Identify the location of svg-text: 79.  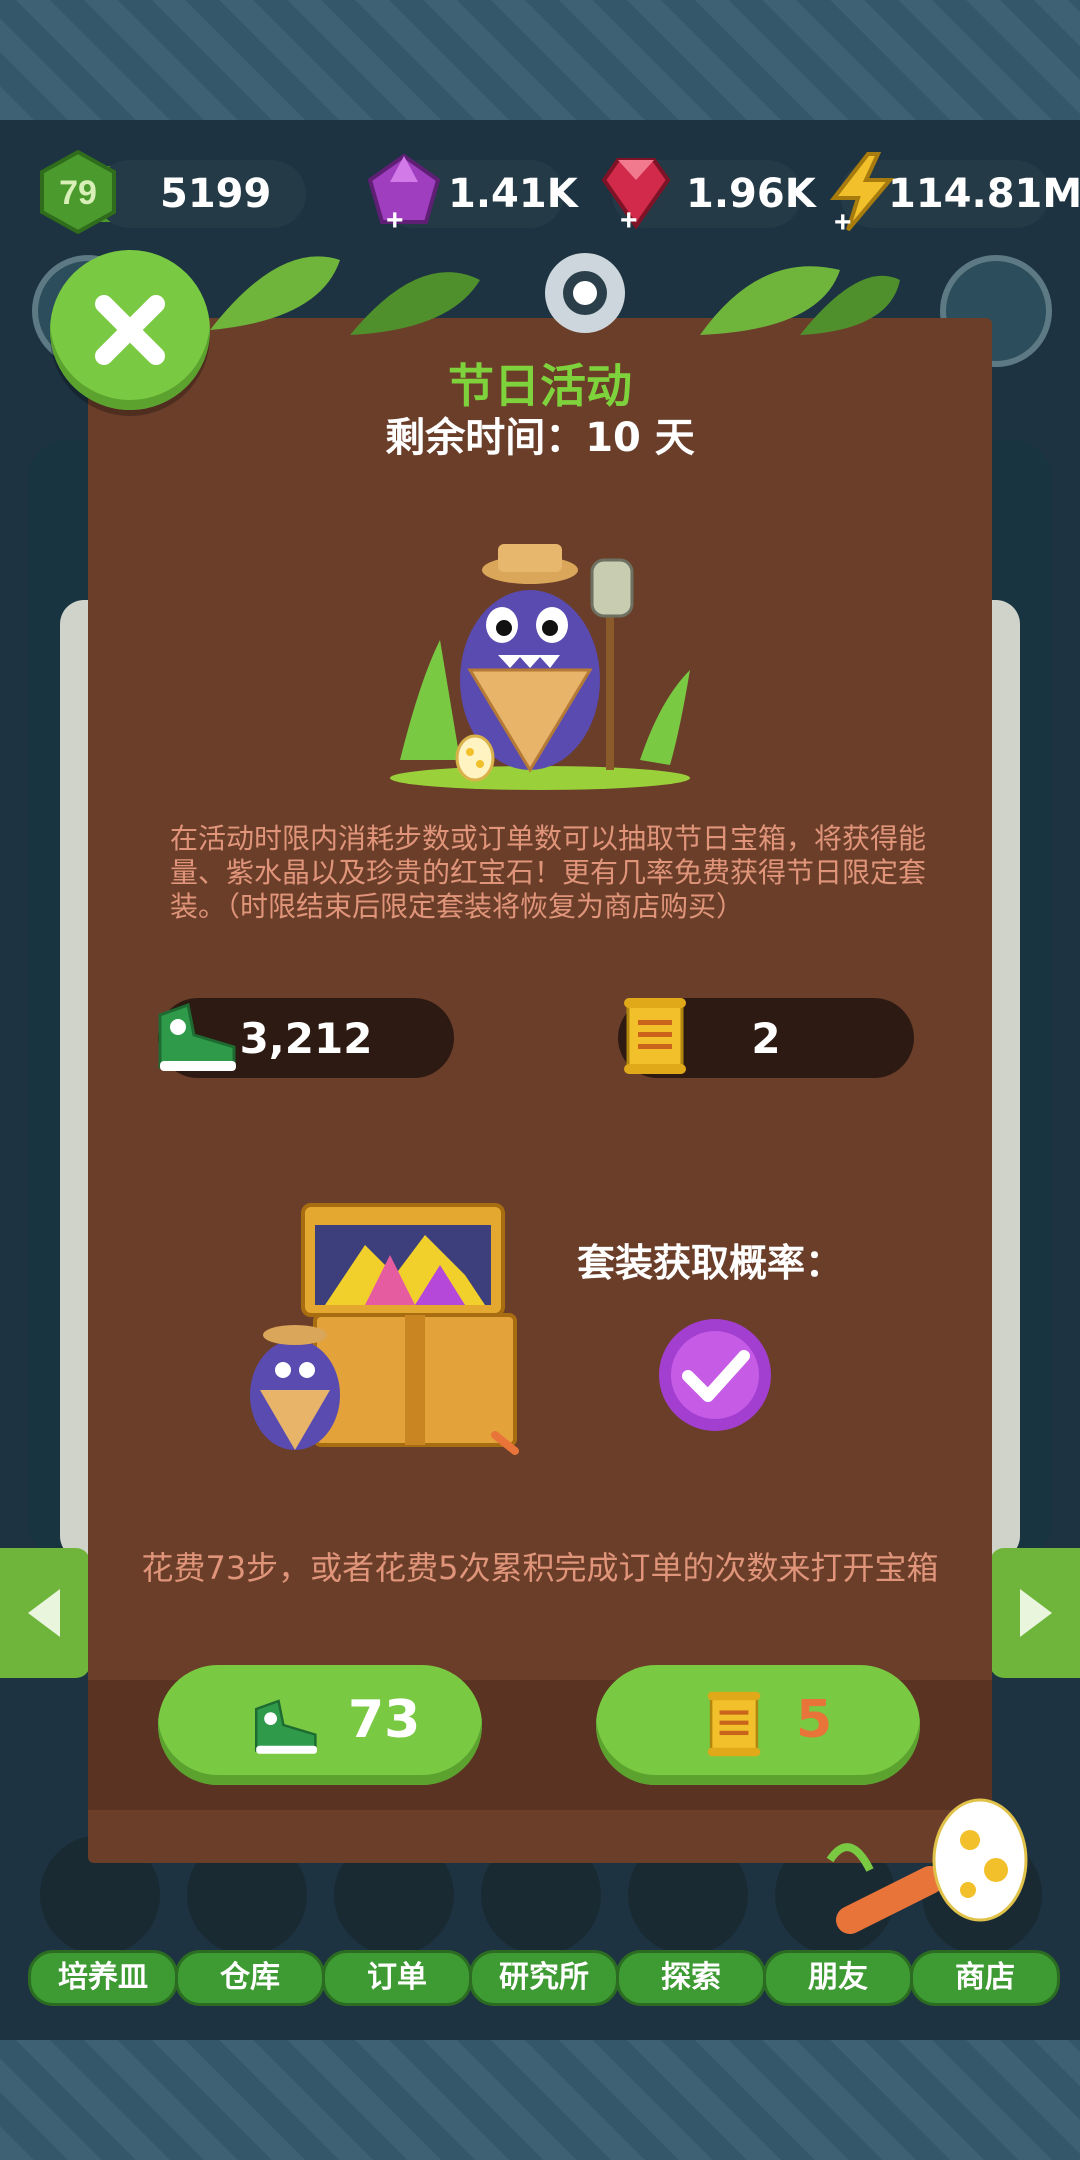
(78, 193).